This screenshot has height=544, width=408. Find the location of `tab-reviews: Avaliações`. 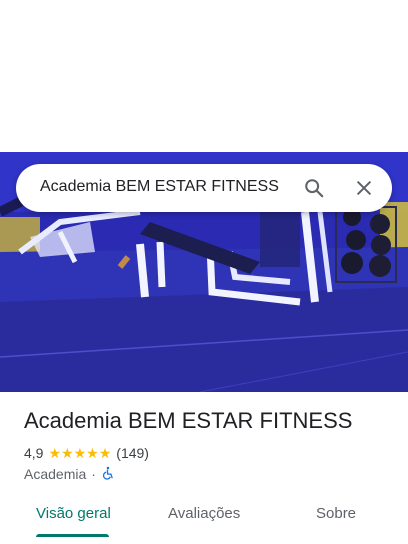

tab-reviews: Avaliações is located at coordinates (204, 513).